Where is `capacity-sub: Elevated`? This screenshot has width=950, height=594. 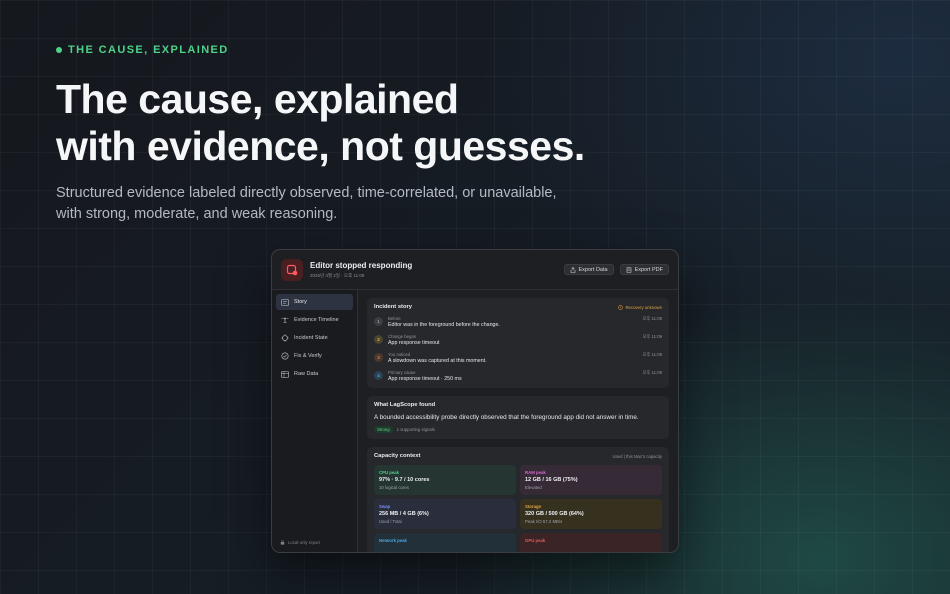
capacity-sub: Elevated is located at coordinates (533, 487).